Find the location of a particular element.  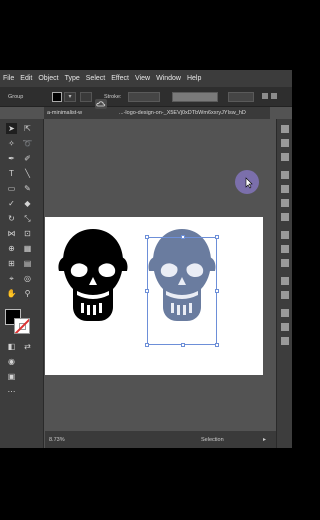

menu-view: View is located at coordinates (142, 78).